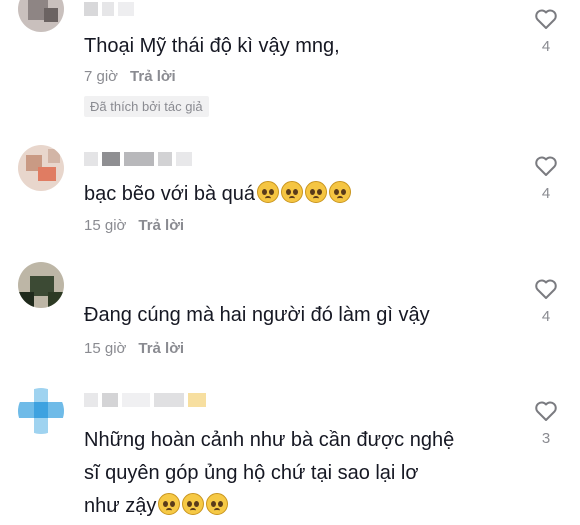 The height and width of the screenshot is (525, 580). I want to click on comment-text-content: bạc bẽo với bà quá, so click(170, 194).